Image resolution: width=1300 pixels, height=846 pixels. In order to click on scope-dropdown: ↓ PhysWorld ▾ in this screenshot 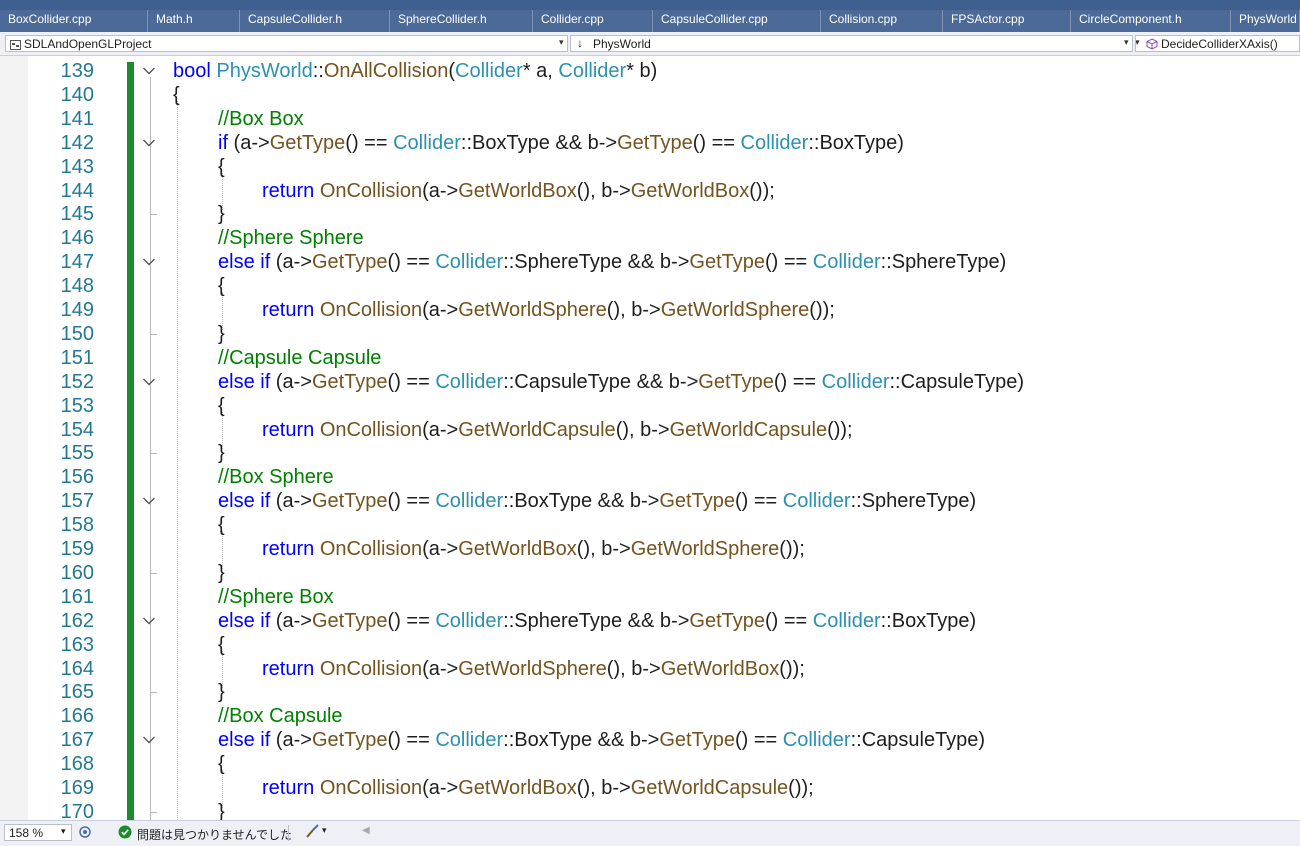, I will do `click(851, 43)`.